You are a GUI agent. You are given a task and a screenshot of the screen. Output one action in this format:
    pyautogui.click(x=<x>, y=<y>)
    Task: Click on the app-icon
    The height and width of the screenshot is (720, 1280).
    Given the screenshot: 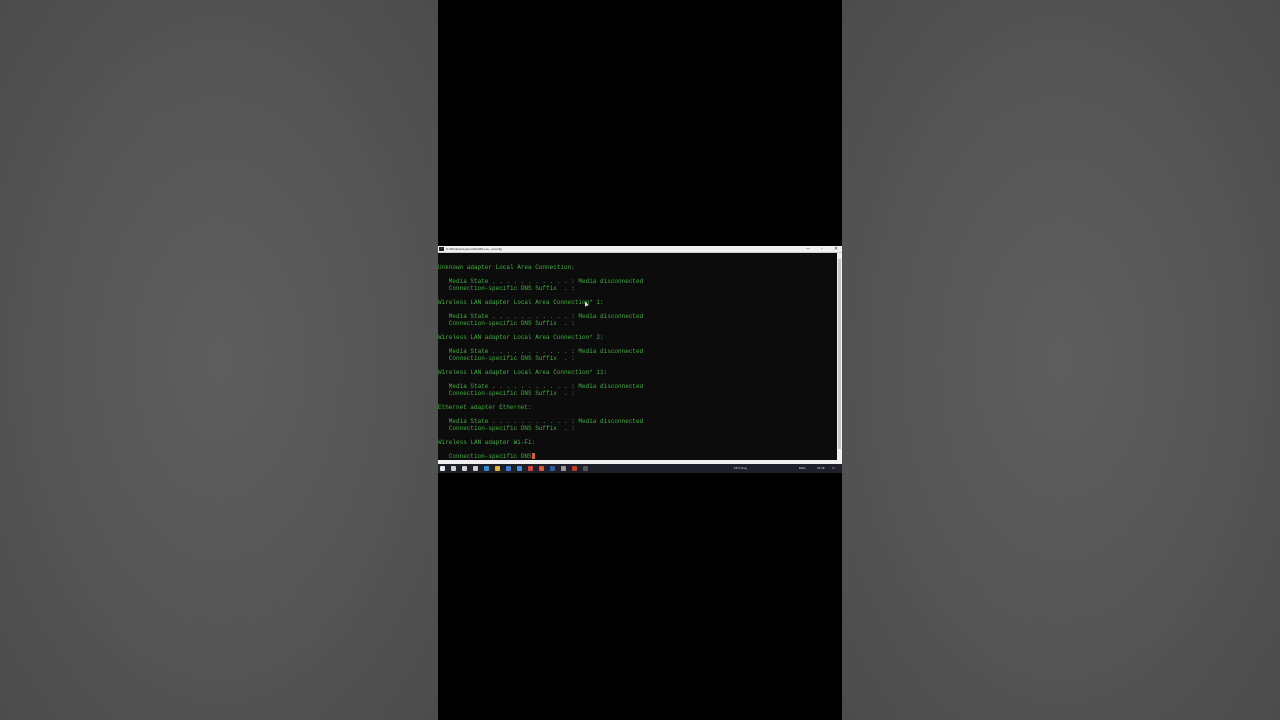 What is the action you would take?
    pyautogui.click(x=574, y=468)
    